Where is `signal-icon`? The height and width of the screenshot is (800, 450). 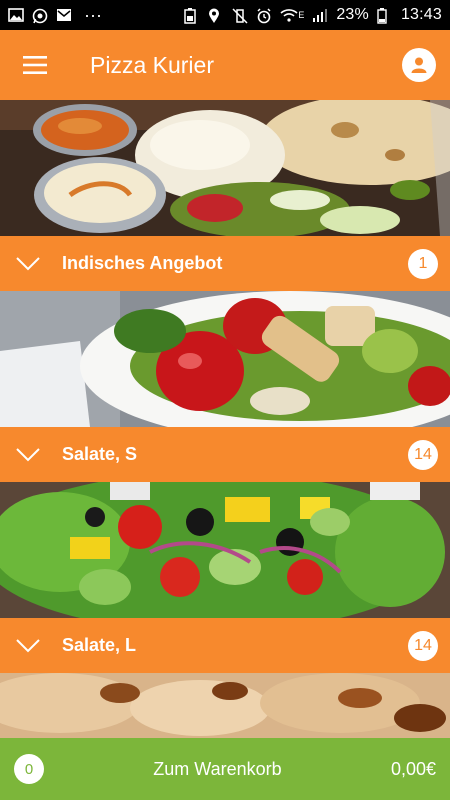 signal-icon is located at coordinates (320, 15).